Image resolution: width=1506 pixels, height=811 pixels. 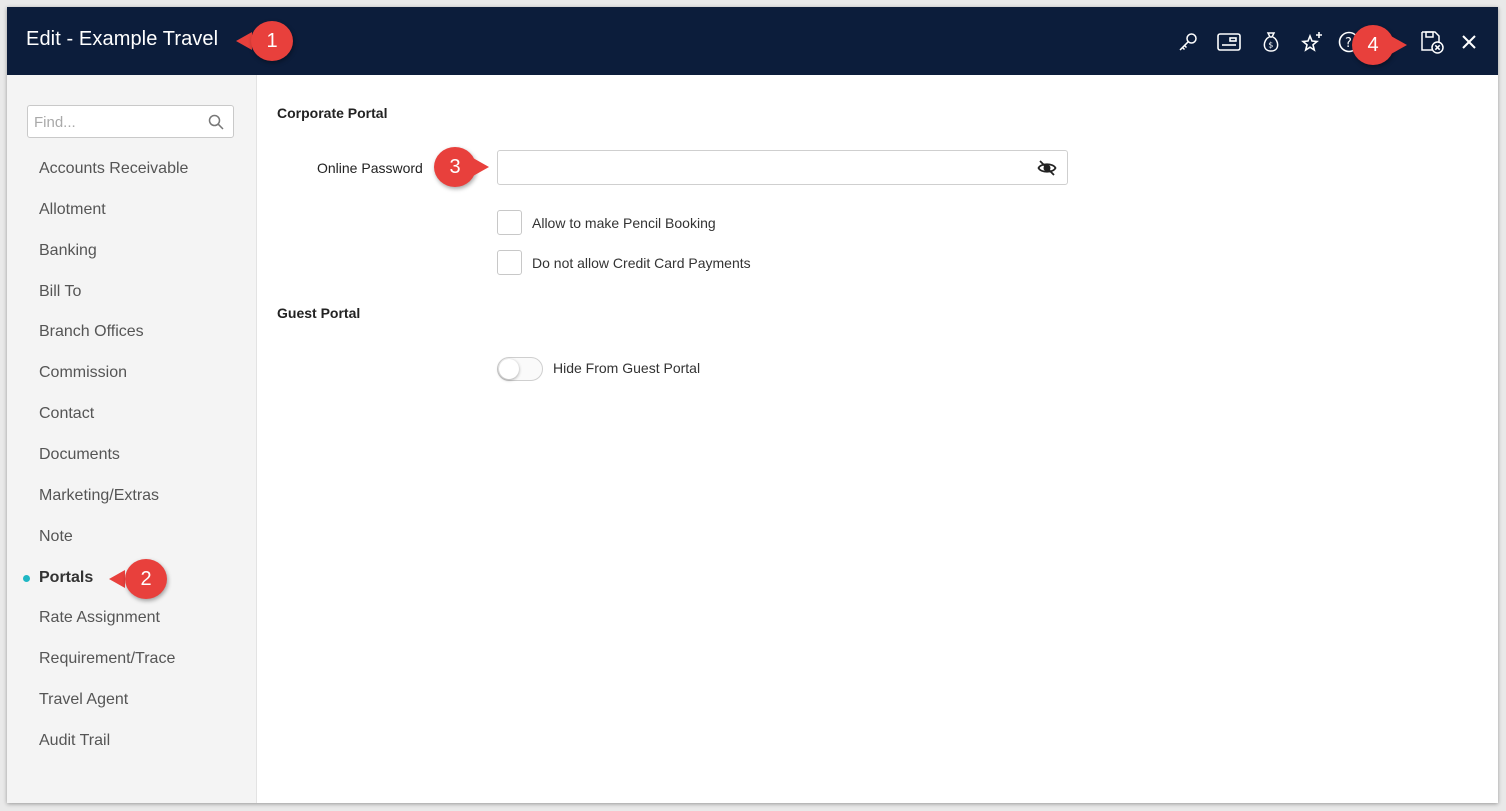 I want to click on title-bar: Edit - Example Travel $ ?, so click(x=752, y=41).